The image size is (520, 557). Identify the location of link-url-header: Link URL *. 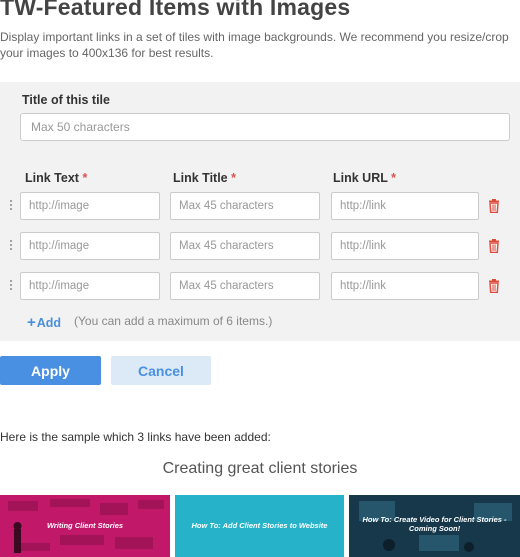
(364, 178).